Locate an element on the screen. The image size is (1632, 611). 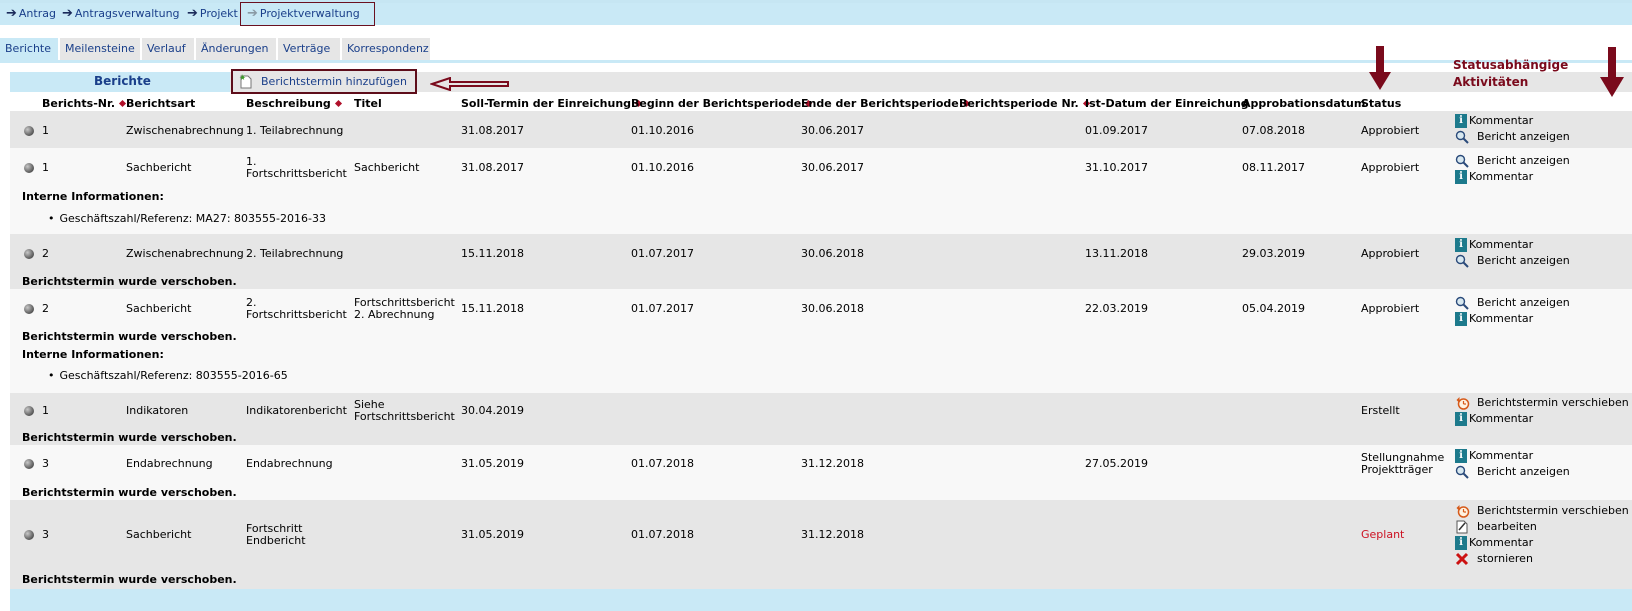
tab-meilensteine: Meilensteine is located at coordinates (100, 49).